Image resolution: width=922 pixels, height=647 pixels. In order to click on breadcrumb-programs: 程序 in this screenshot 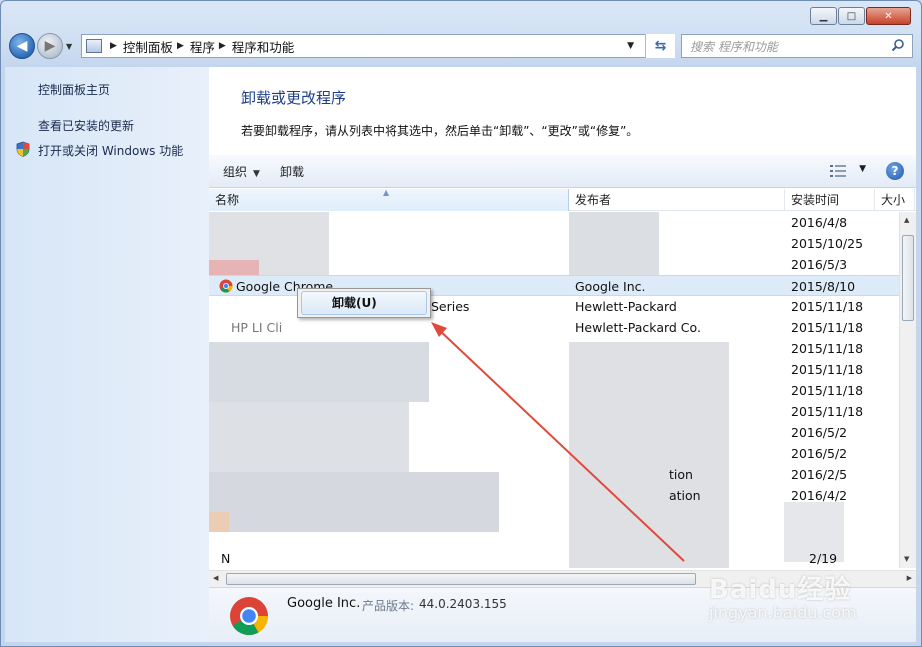, I will do `click(202, 46)`.